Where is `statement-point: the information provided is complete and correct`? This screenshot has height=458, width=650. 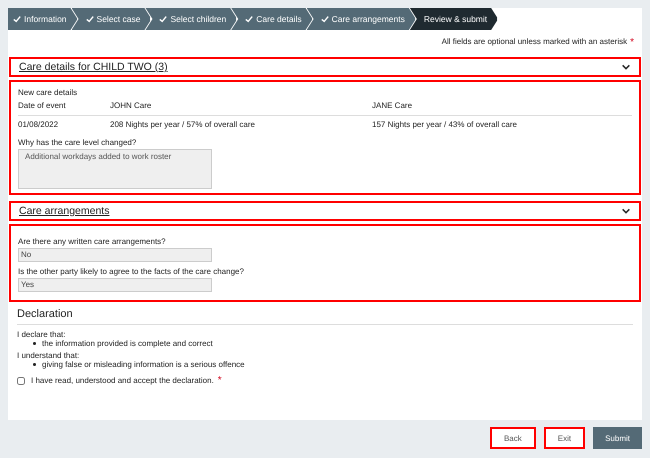
statement-point: the information provided is complete and correct is located at coordinates (127, 343).